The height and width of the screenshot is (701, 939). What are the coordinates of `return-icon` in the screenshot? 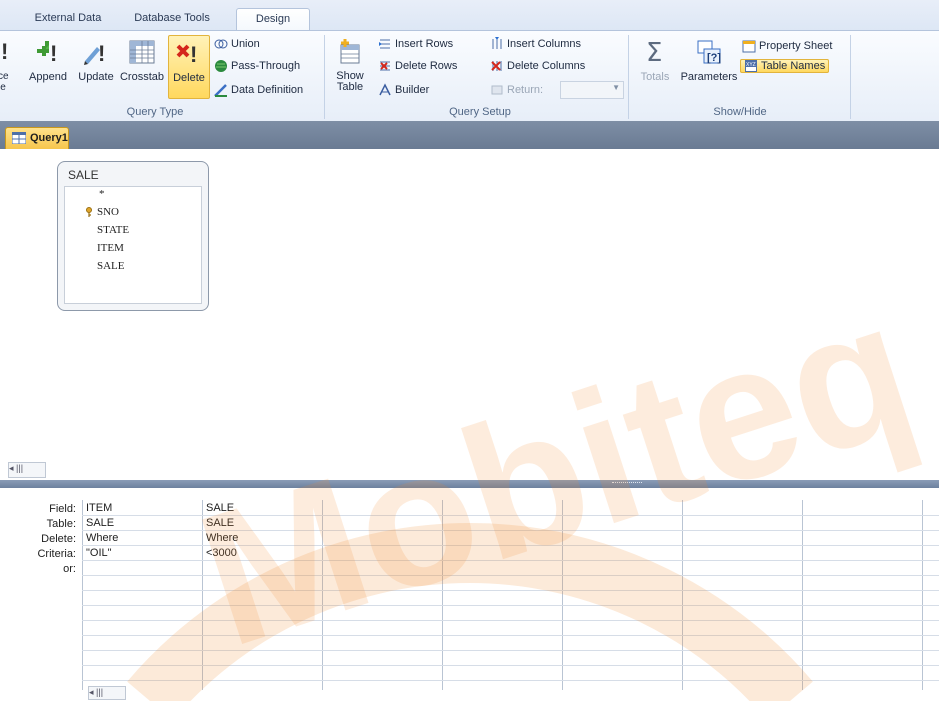 It's located at (497, 90).